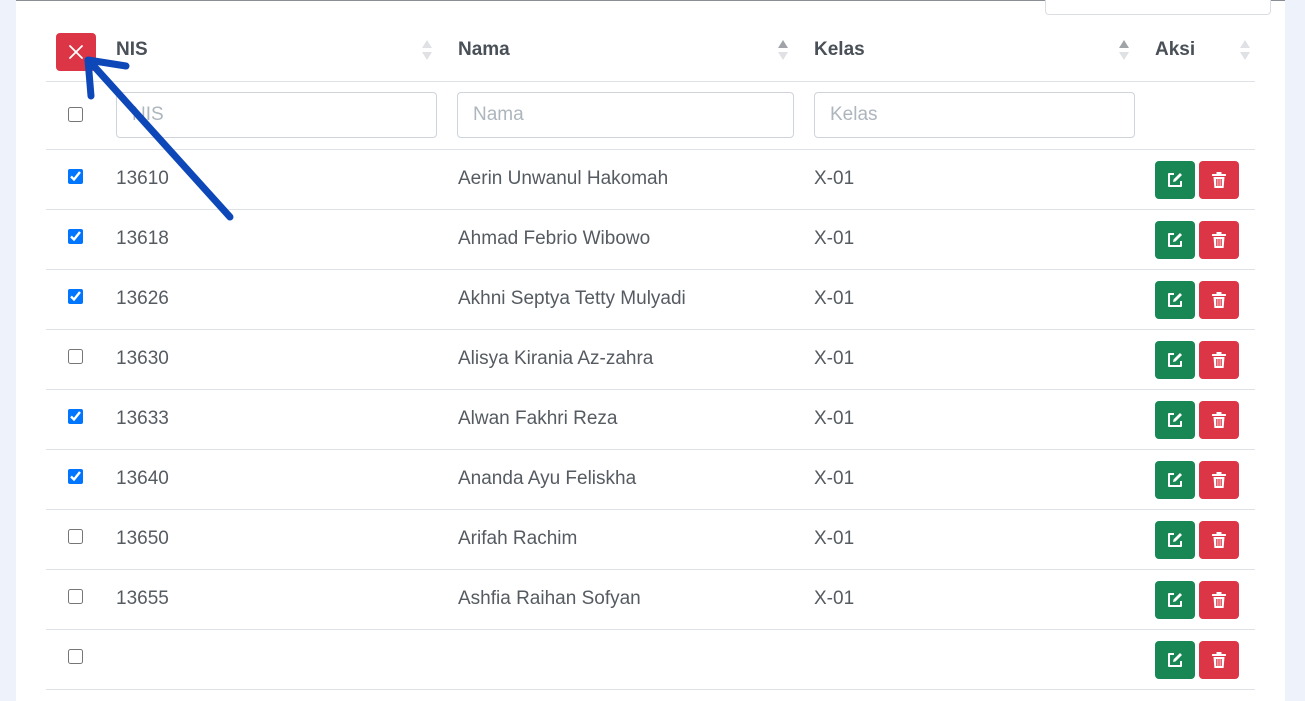 The image size is (1305, 701). Describe the element at coordinates (427, 51) in the screenshot. I see `sort-icon-nis` at that location.